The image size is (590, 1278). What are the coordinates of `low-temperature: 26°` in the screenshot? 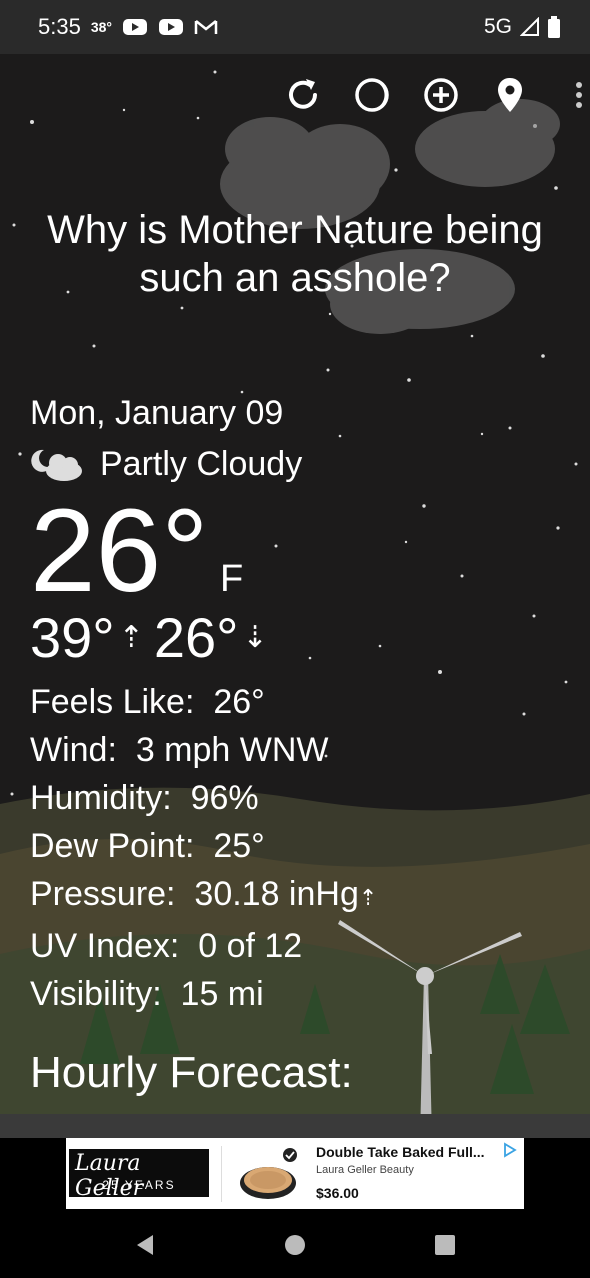 It's located at (196, 637).